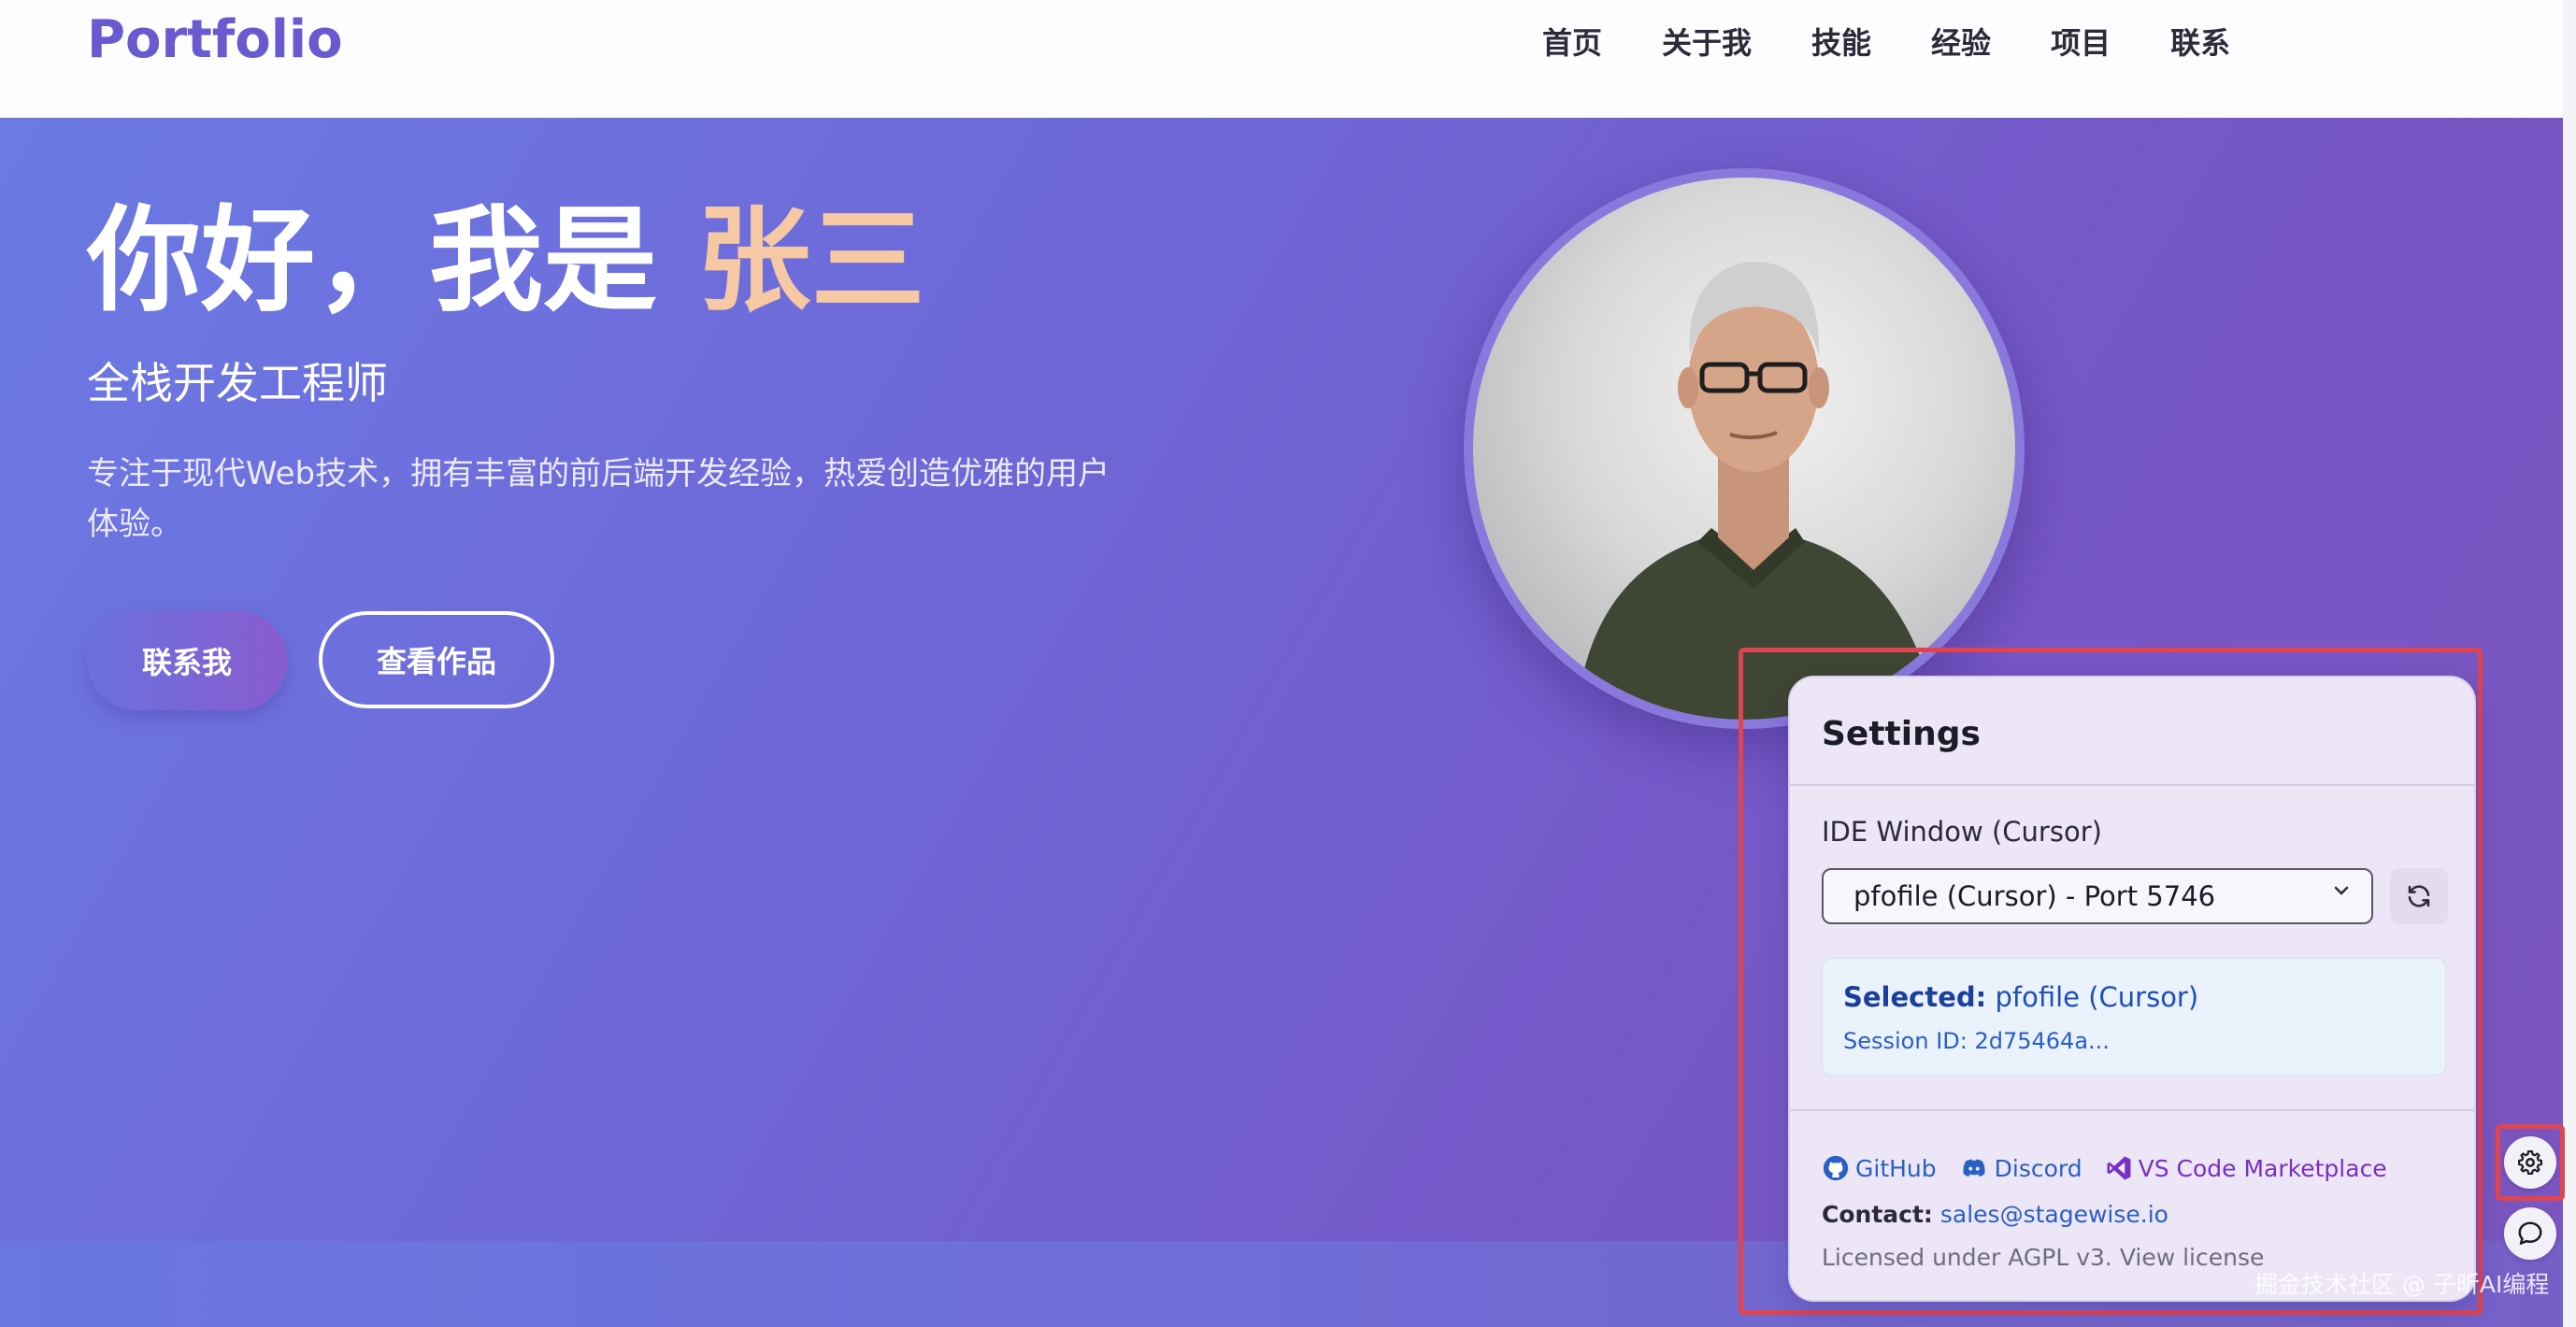  I want to click on chat-toggle-button, so click(2530, 1233).